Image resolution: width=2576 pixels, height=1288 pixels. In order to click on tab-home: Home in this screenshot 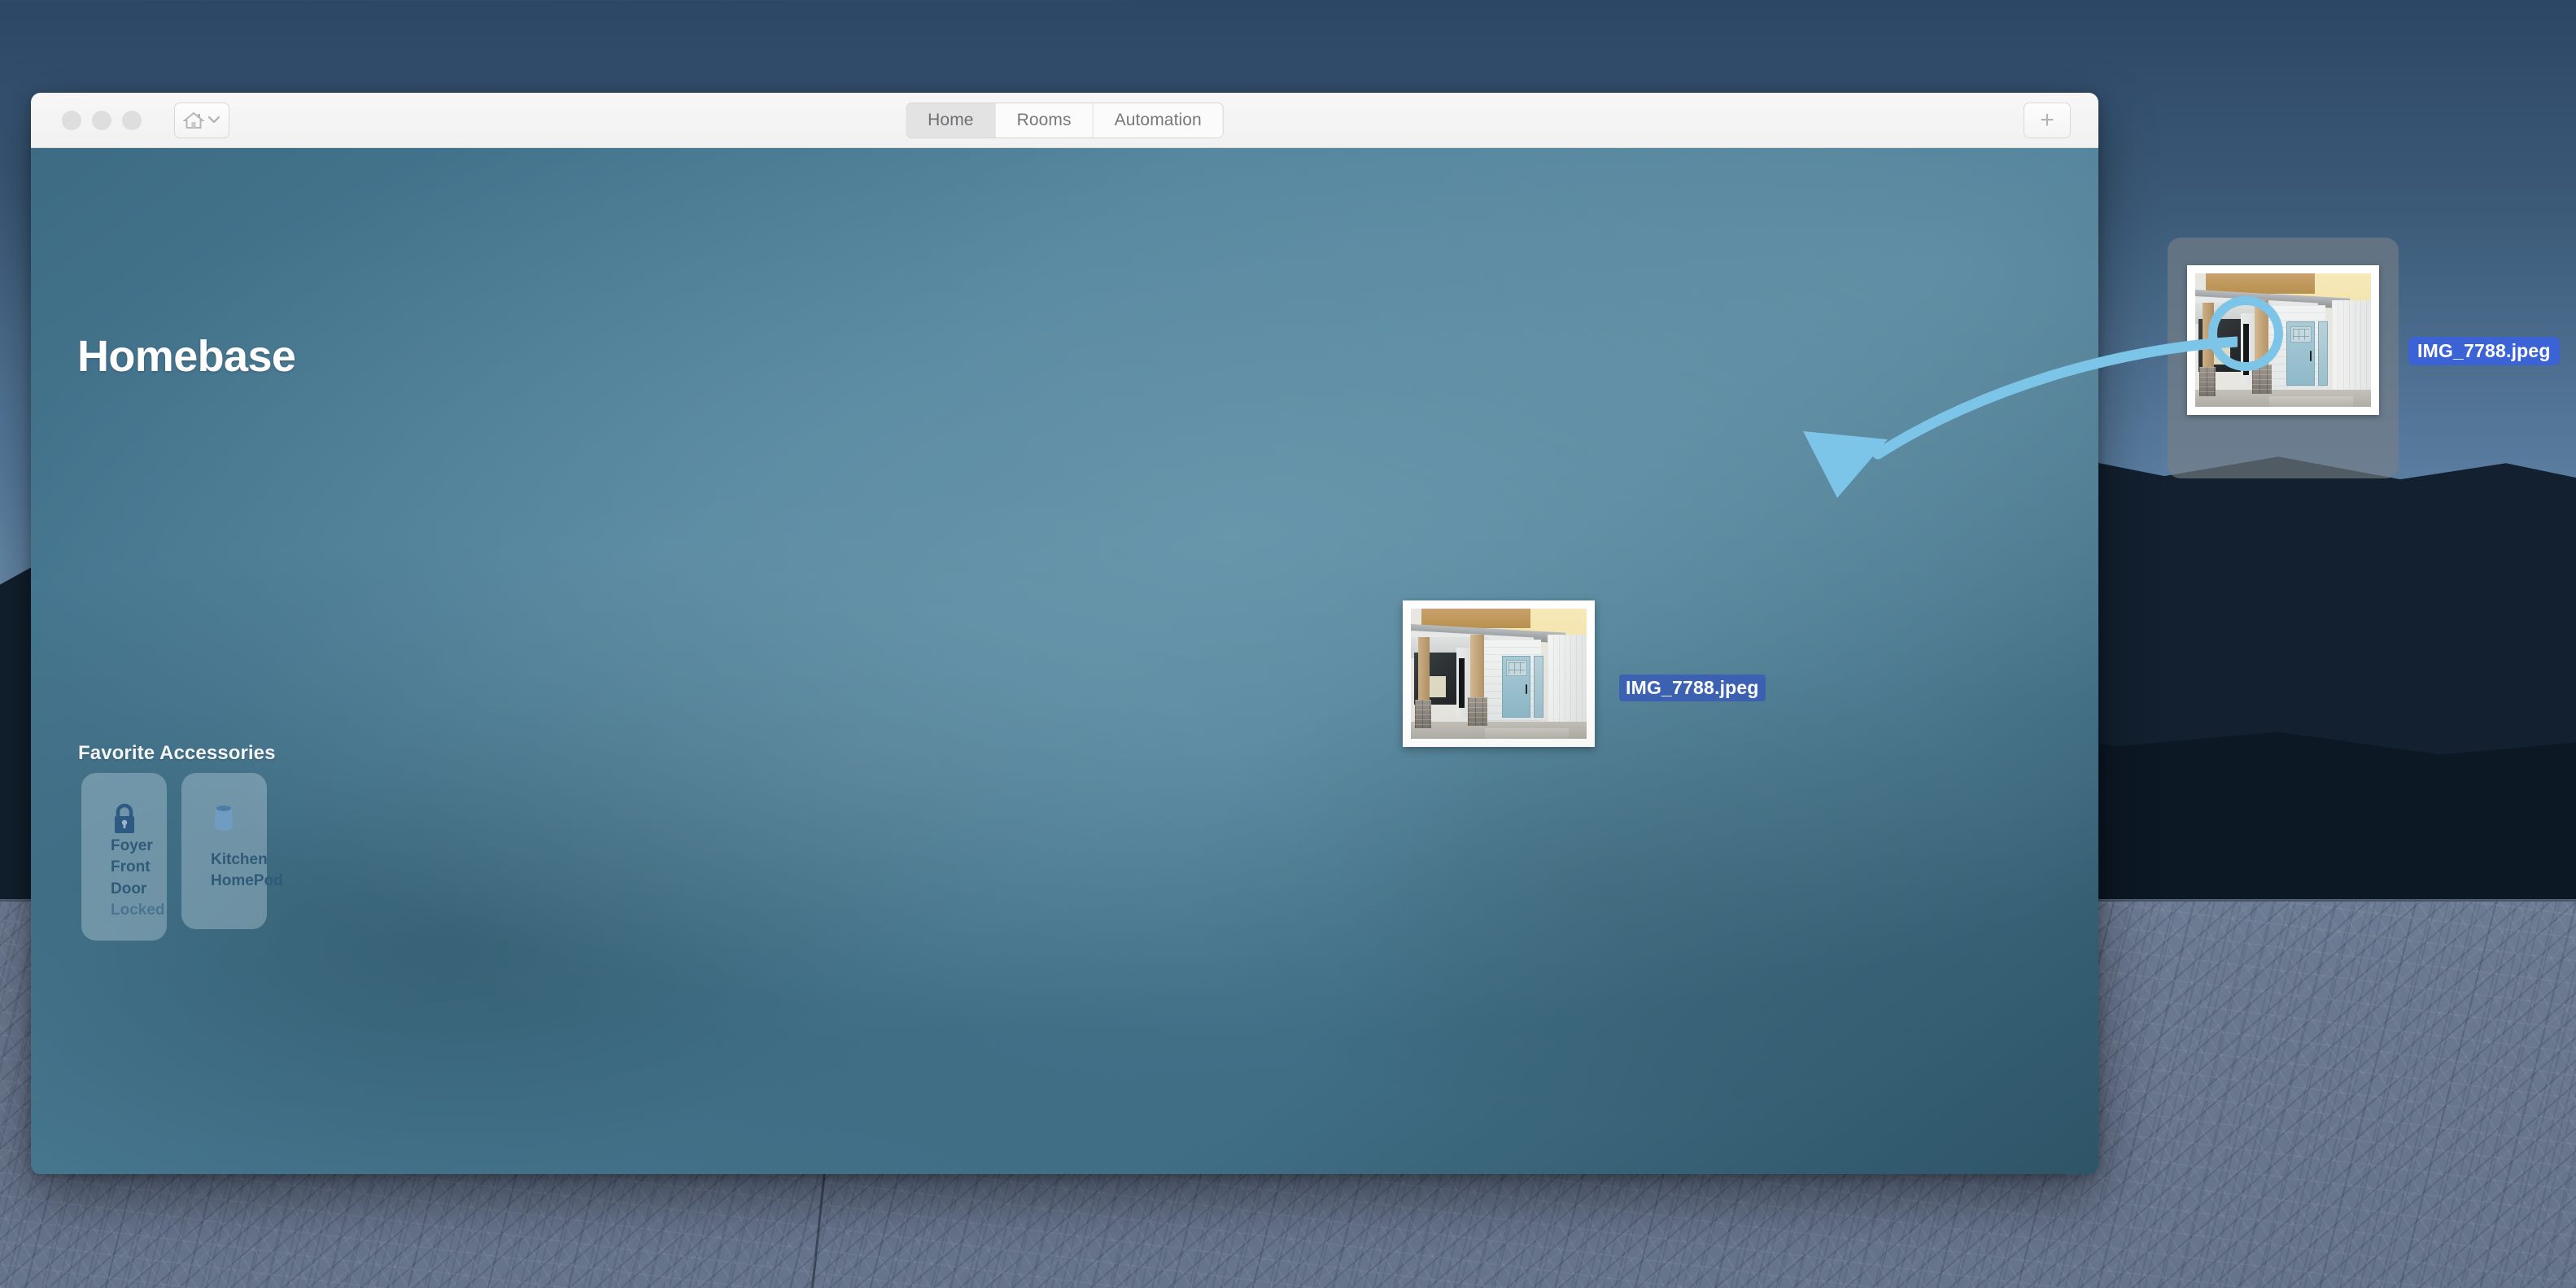, I will do `click(951, 120)`.